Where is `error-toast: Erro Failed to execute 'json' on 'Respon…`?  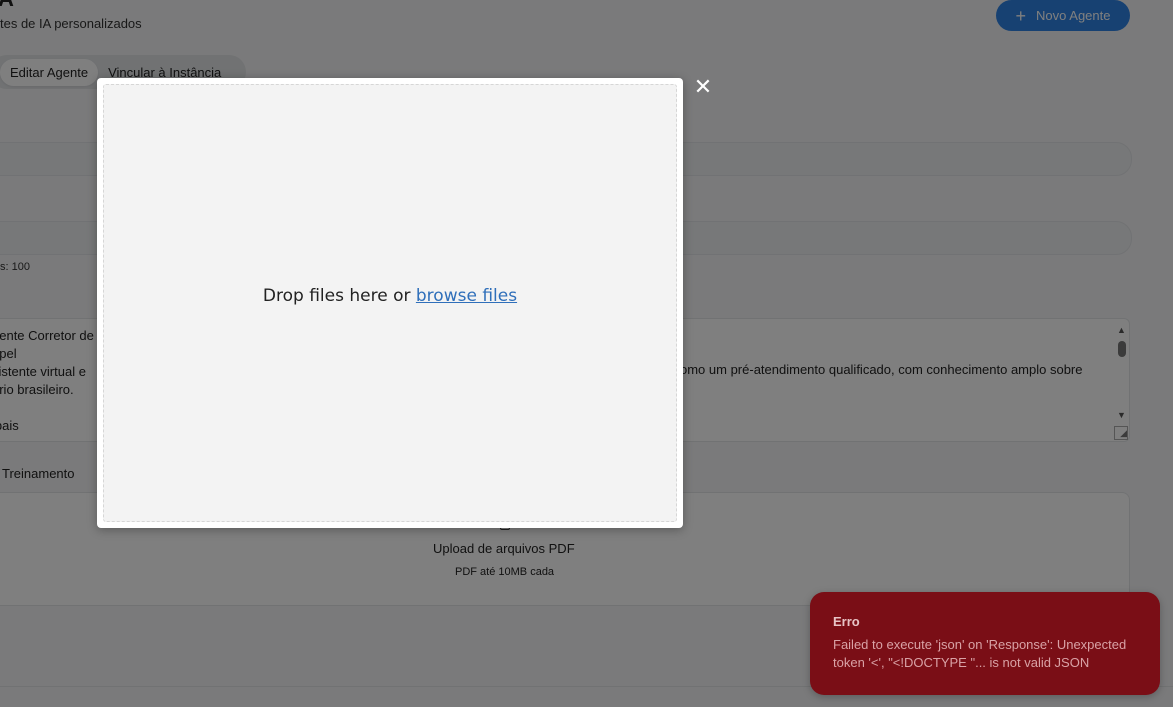
error-toast: Erro Failed to execute 'json' on 'Respon… is located at coordinates (985, 643).